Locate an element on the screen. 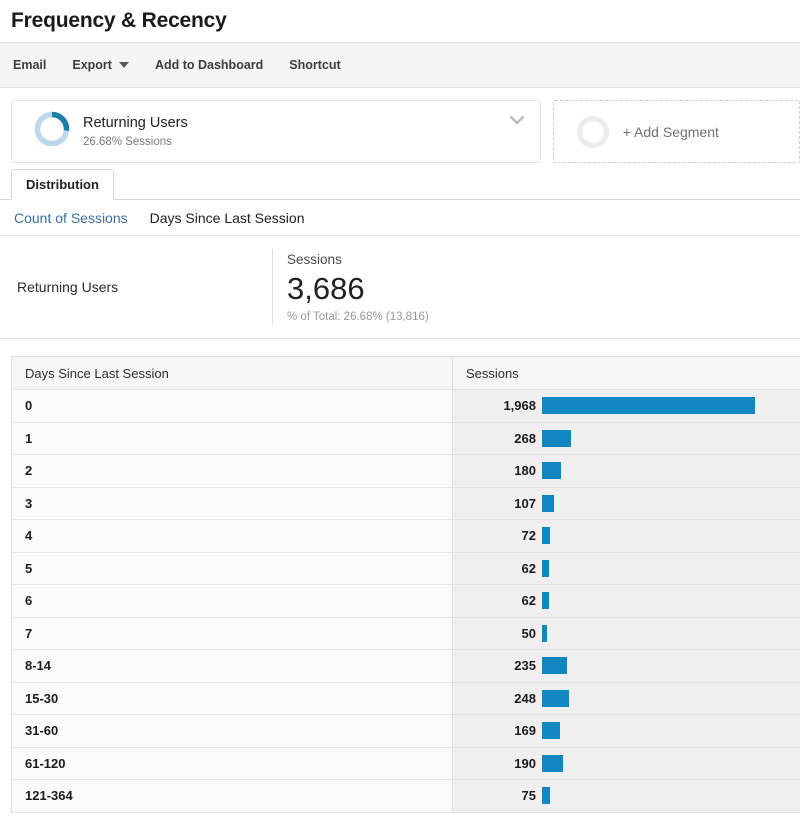  table-header-row: Days Since Last Session Sessions is located at coordinates (406, 373).